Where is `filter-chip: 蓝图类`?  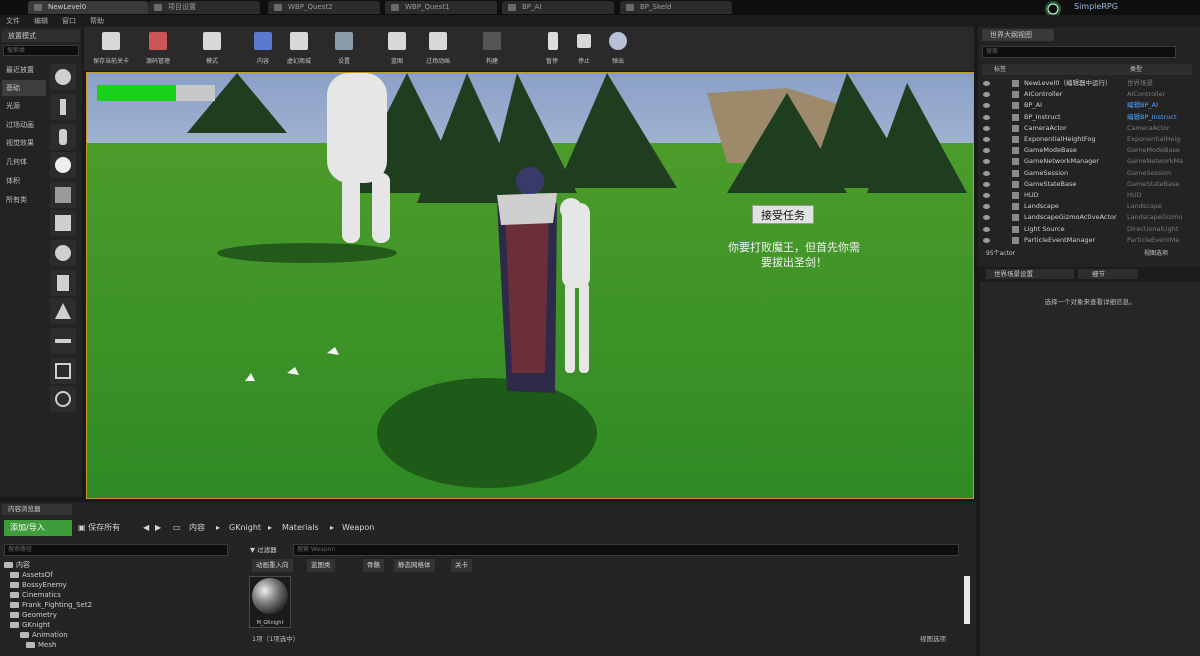
filter-chip: 蓝图类 is located at coordinates (321, 565).